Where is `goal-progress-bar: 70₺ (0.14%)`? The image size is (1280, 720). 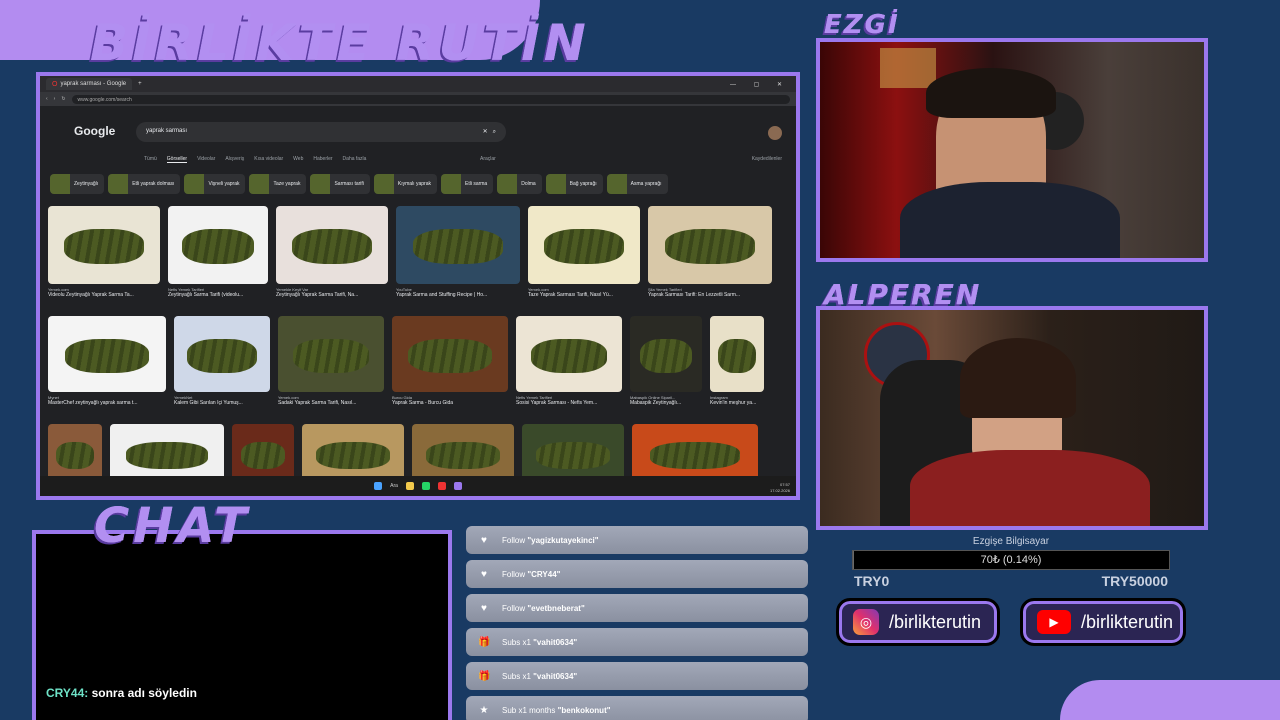 goal-progress-bar: 70₺ (0.14%) is located at coordinates (1011, 560).